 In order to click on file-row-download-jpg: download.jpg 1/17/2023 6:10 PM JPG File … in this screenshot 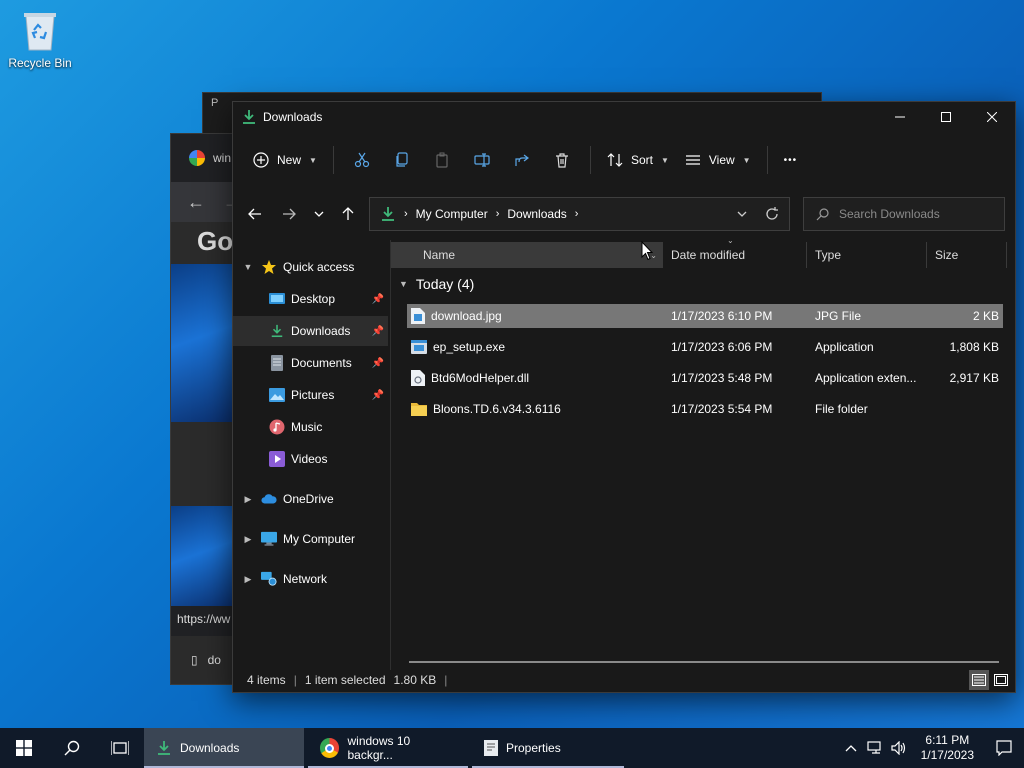, I will do `click(705, 316)`.